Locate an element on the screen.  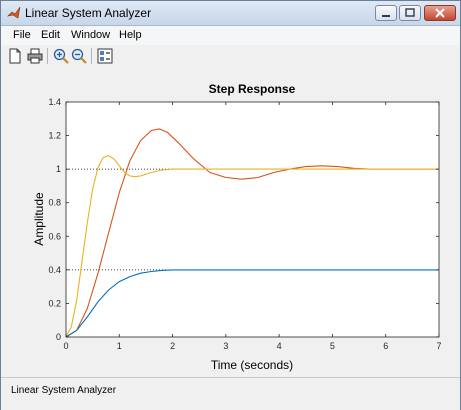
menu-edit: Edit is located at coordinates (50, 35).